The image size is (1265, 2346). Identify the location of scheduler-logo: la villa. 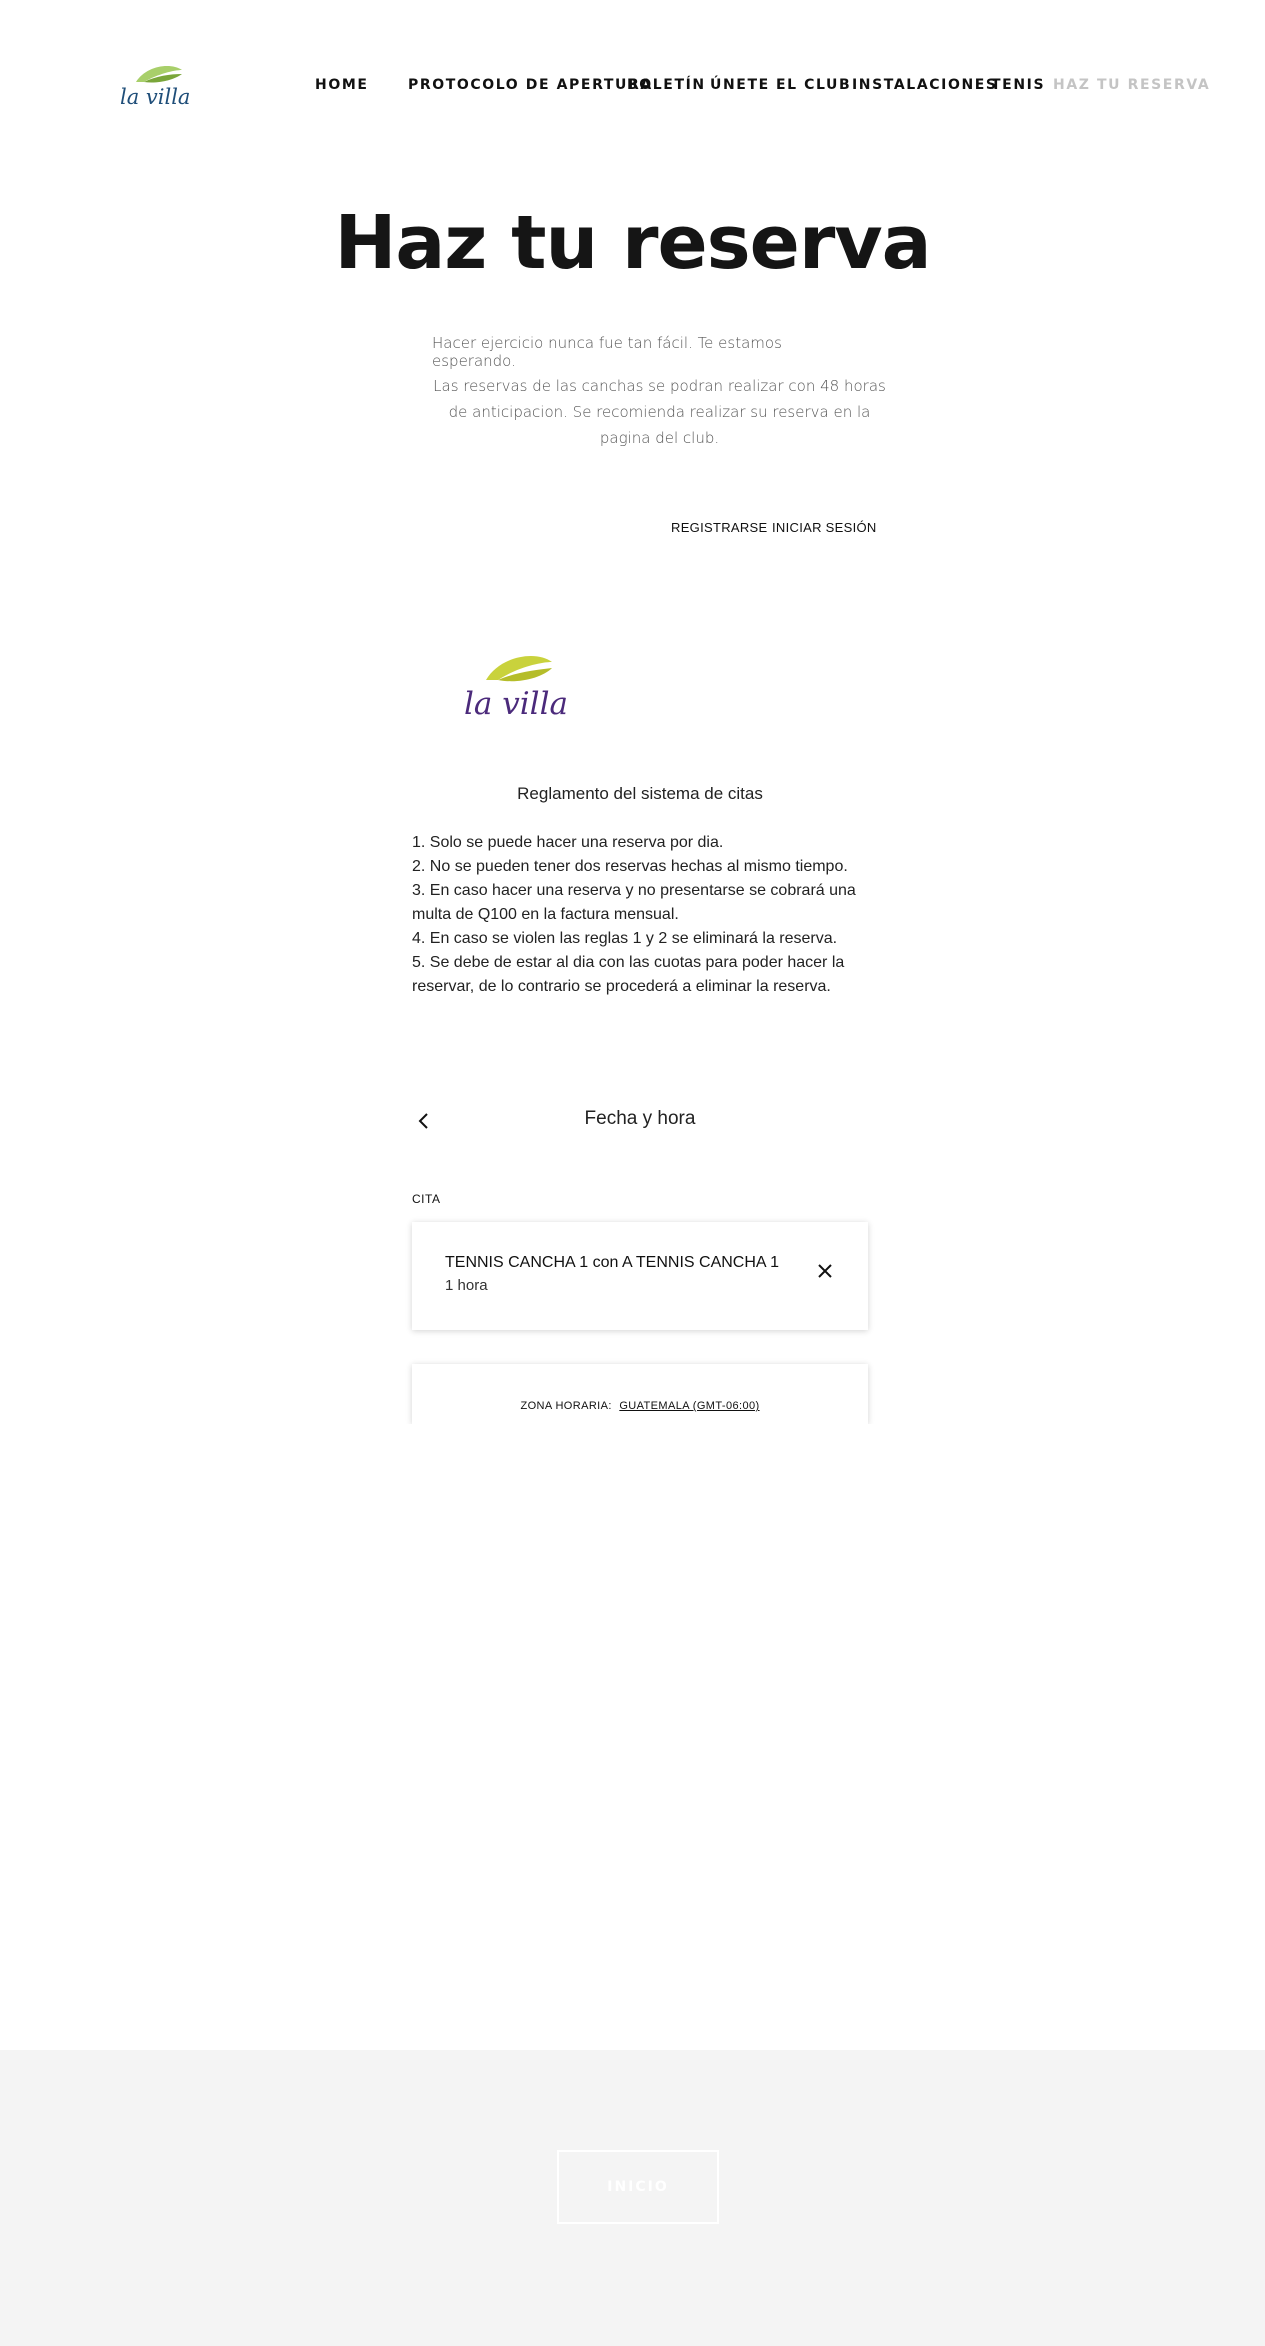
(514, 686).